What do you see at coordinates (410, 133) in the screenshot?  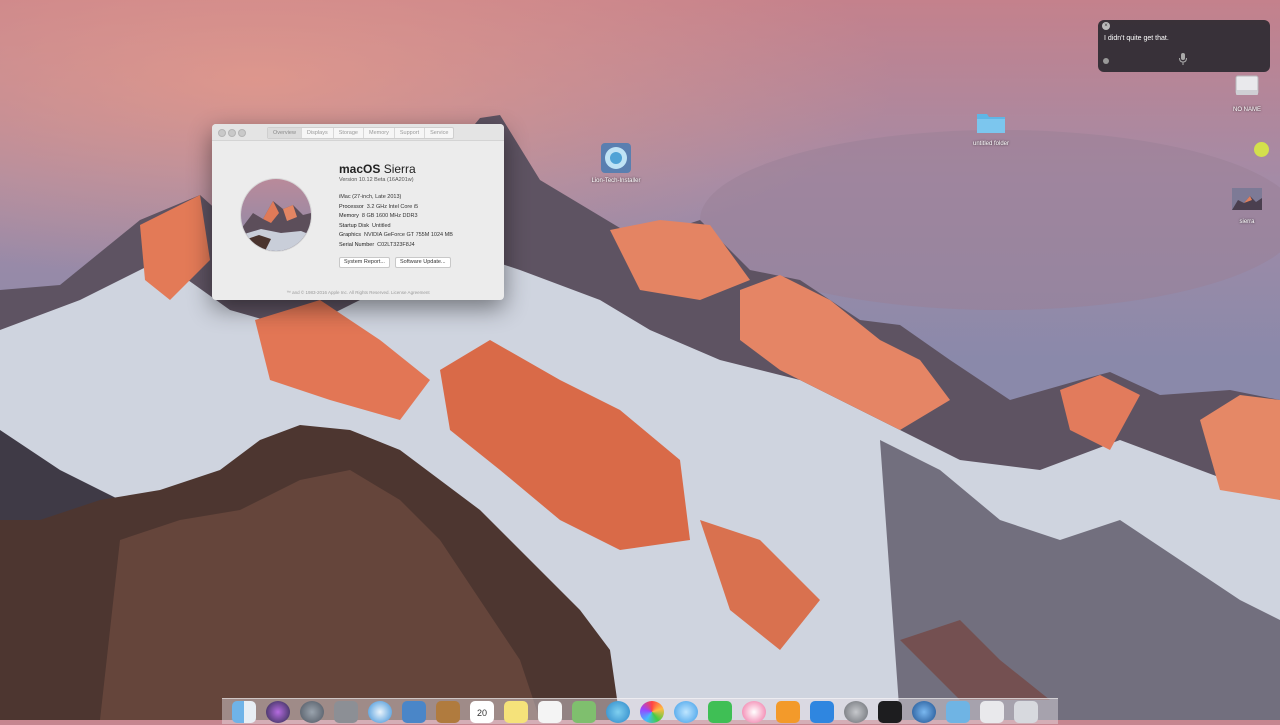 I see `tab-support: Support` at bounding box center [410, 133].